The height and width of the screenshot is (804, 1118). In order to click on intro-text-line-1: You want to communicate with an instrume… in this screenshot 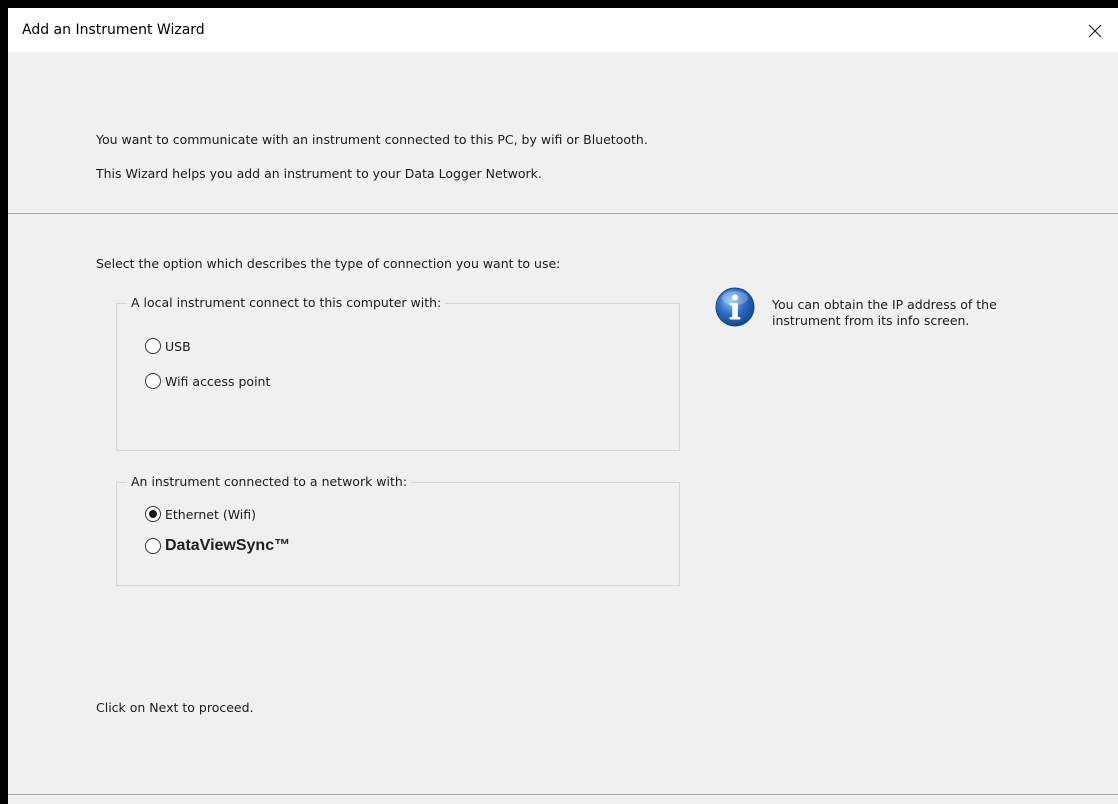, I will do `click(372, 139)`.